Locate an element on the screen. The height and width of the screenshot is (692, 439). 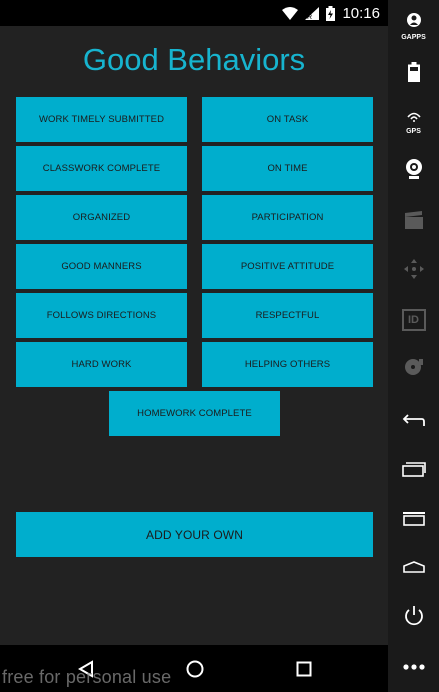
side-menu-button is located at coordinates (413, 521).